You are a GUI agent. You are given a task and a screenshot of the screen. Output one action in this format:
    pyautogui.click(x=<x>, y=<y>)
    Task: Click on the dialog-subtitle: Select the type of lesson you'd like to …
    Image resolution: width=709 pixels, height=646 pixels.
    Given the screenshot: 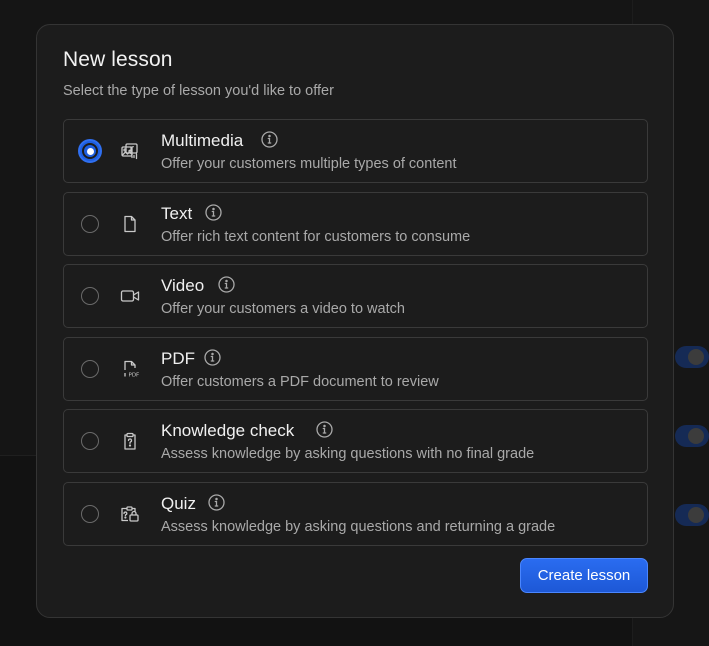 What is the action you would take?
    pyautogui.click(x=198, y=91)
    